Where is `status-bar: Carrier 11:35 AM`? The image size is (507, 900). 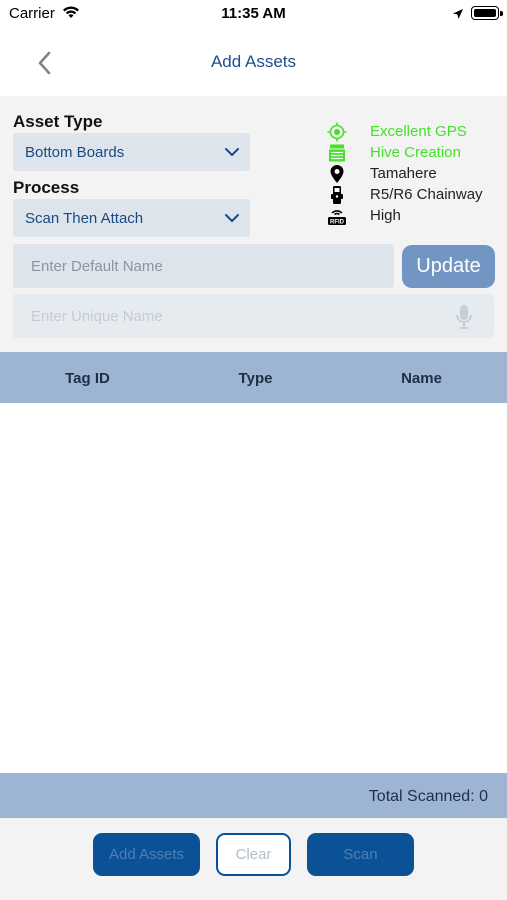
status-bar: Carrier 11:35 AM is located at coordinates (253, 15).